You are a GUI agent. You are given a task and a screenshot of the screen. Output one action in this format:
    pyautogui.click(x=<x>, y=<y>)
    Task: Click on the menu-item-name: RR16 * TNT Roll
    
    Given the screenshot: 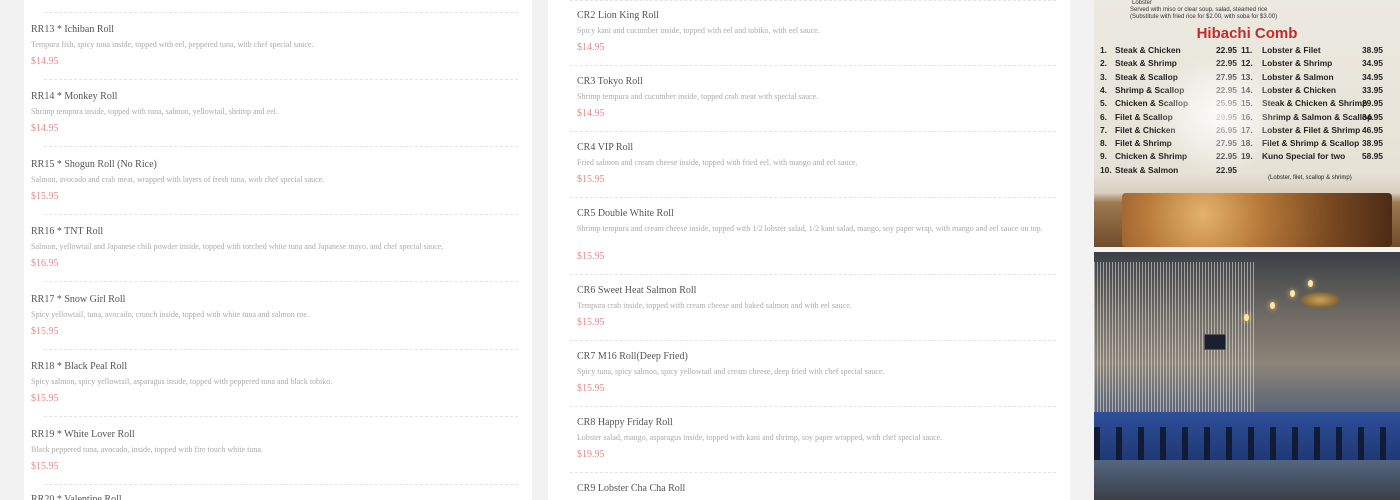 What is the action you would take?
    pyautogui.click(x=67, y=231)
    